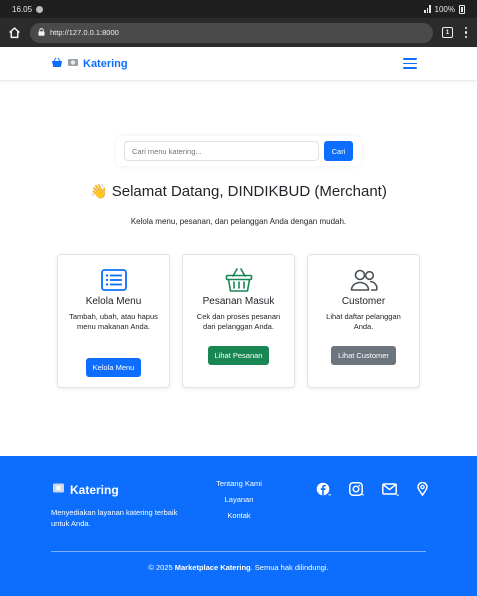  Describe the element at coordinates (239, 483) in the screenshot. I see `footer-link-tentang-kami: Tentang Kami` at that location.